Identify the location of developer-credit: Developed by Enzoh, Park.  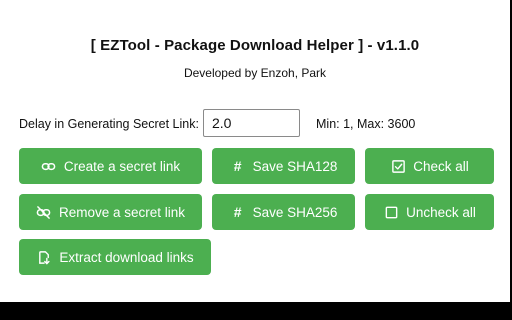
(255, 73).